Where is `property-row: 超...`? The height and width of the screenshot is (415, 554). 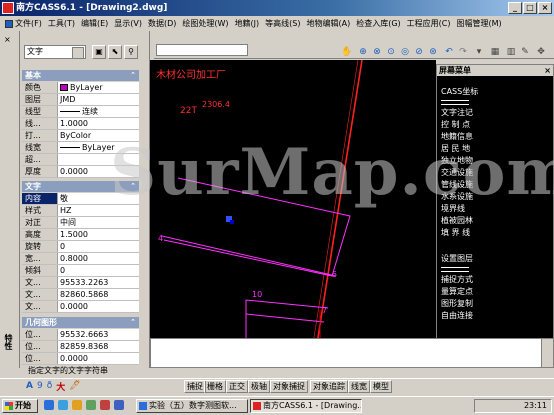 property-row: 超... is located at coordinates (80, 160).